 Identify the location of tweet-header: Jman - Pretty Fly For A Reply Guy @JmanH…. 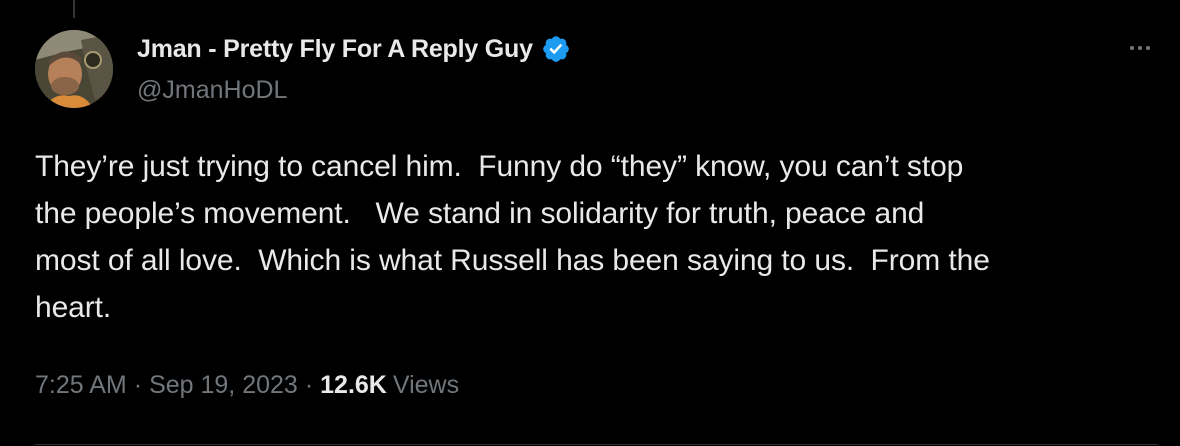
(587, 67).